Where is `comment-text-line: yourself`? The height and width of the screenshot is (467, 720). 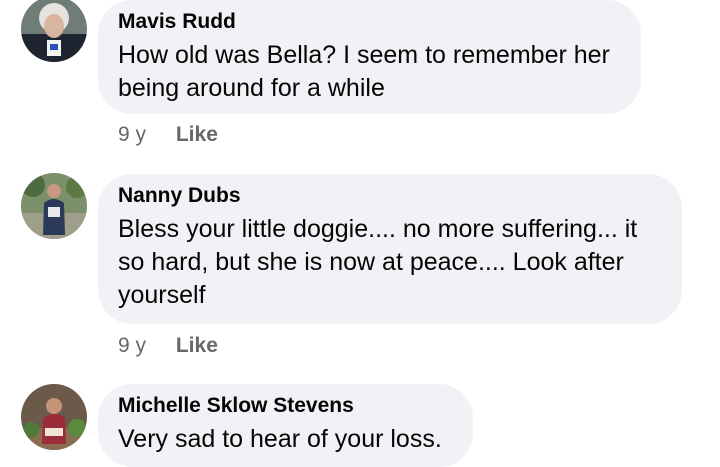 comment-text-line: yourself is located at coordinates (162, 295).